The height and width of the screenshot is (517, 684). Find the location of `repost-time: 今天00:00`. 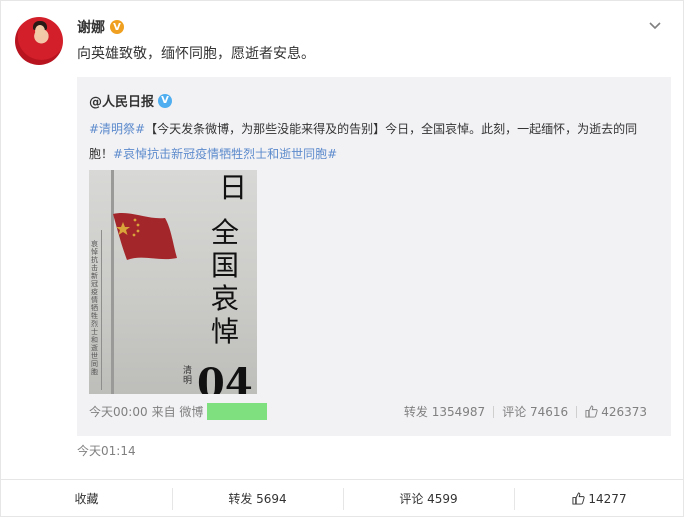

repost-time: 今天00:00 is located at coordinates (118, 411).